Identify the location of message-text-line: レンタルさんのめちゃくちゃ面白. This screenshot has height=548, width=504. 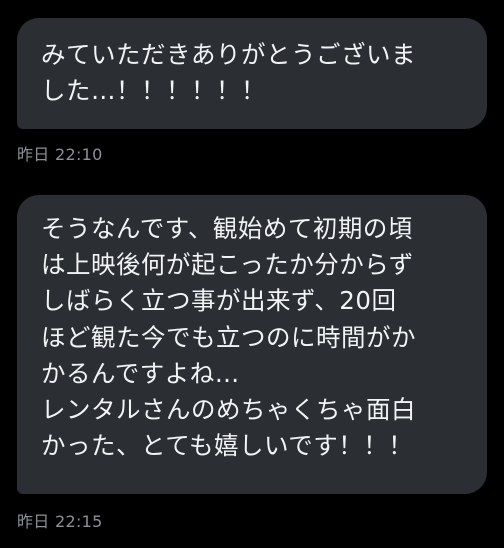
(228, 410).